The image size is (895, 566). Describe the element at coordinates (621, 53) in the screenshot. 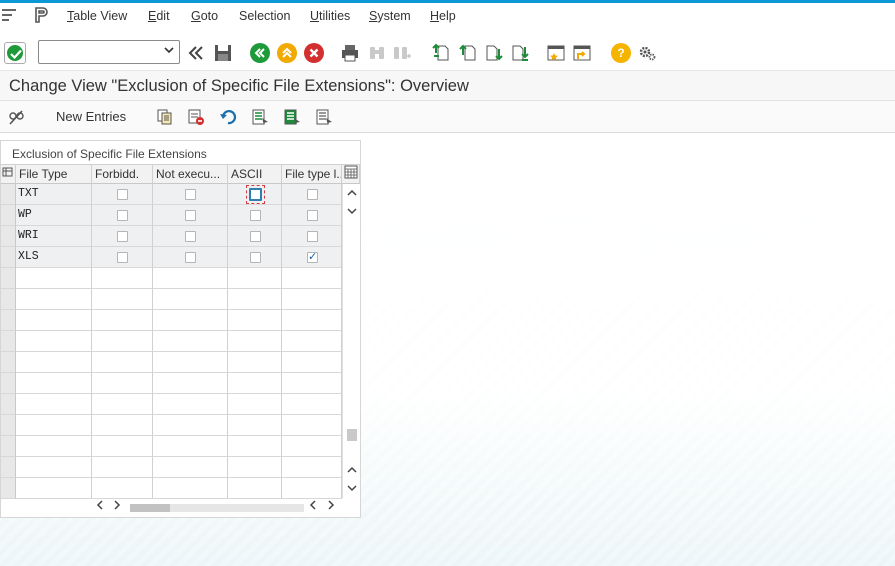

I see `help-icon: ?` at that location.